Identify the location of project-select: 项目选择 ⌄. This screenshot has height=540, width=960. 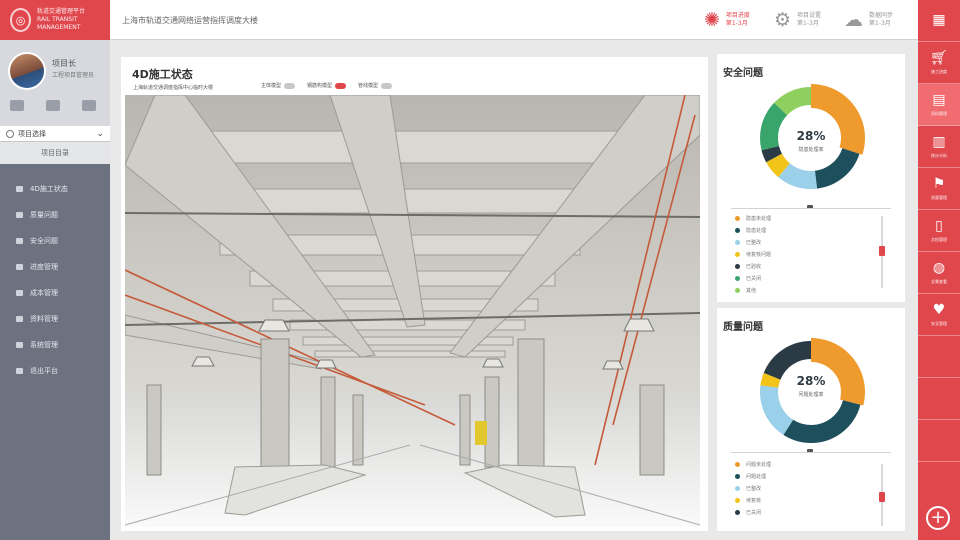
(55, 134).